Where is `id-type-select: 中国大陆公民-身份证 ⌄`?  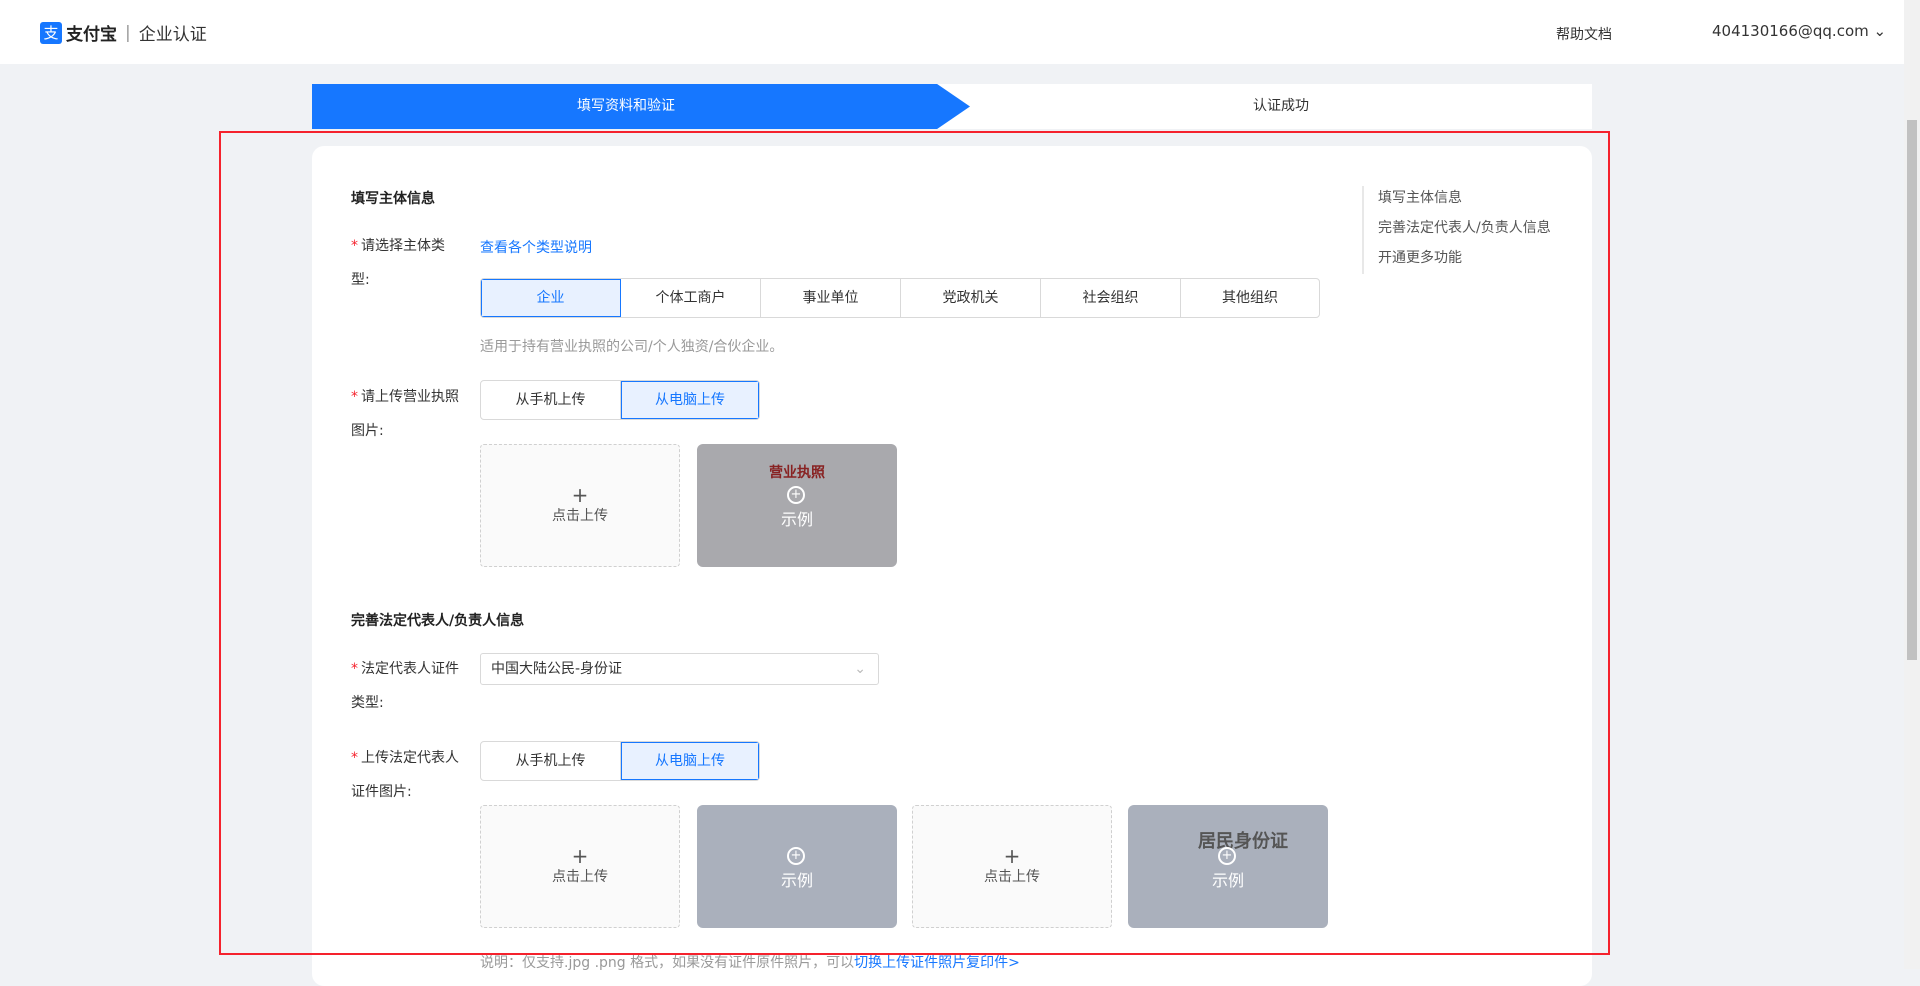 id-type-select: 中国大陆公民-身份证 ⌄ is located at coordinates (679, 669).